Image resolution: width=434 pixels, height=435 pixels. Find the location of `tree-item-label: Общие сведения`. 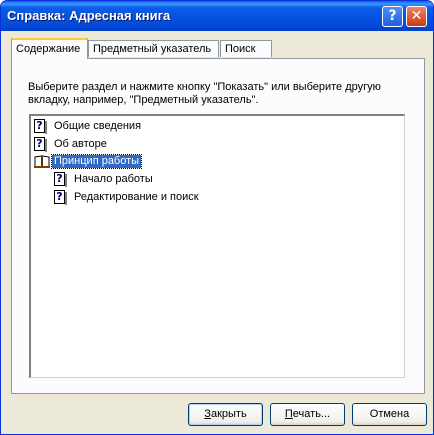

tree-item-label: Общие сведения is located at coordinates (98, 126).